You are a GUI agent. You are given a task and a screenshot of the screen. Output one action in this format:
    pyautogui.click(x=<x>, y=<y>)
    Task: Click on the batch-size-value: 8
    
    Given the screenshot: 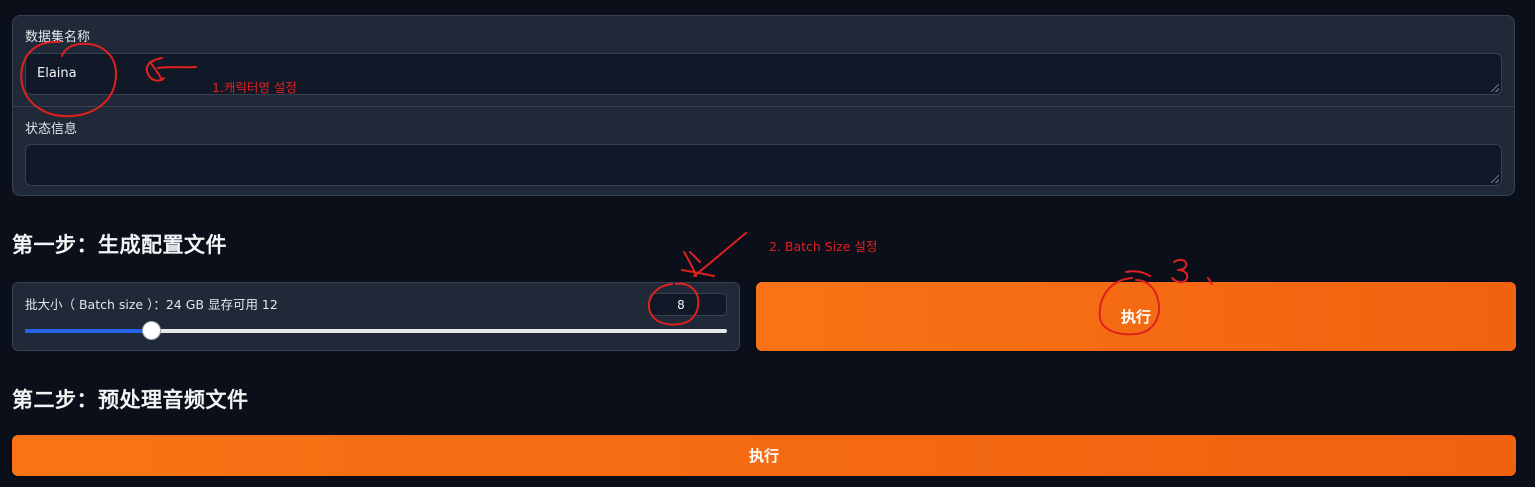 What is the action you would take?
    pyautogui.click(x=681, y=304)
    